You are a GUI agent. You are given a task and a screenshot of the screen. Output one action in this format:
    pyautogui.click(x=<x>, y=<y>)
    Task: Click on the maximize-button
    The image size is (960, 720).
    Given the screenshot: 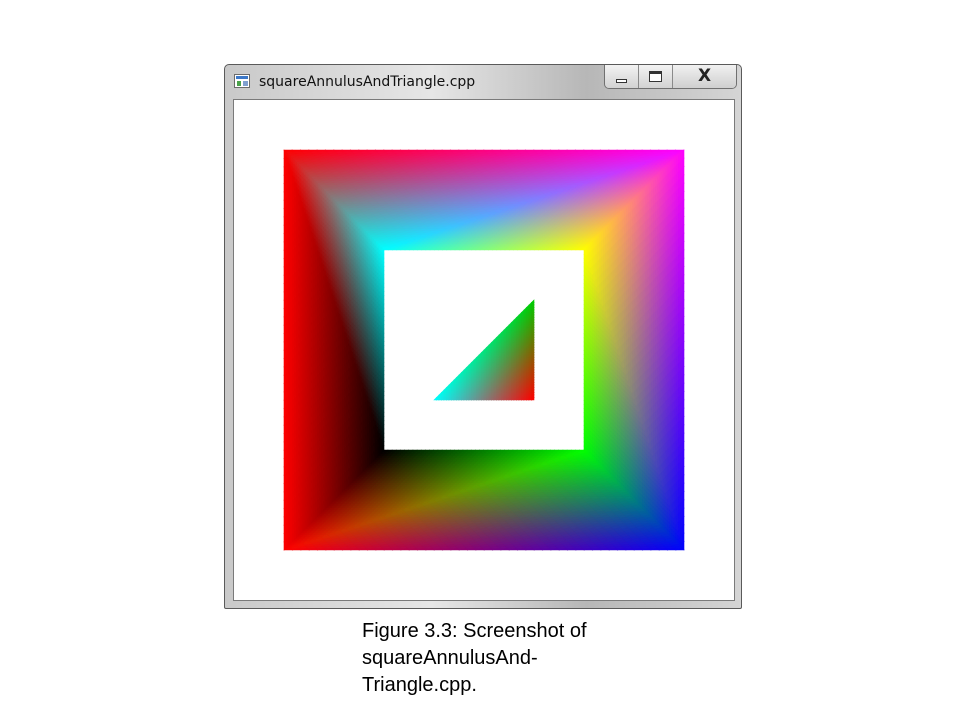 What is the action you would take?
    pyautogui.click(x=656, y=76)
    